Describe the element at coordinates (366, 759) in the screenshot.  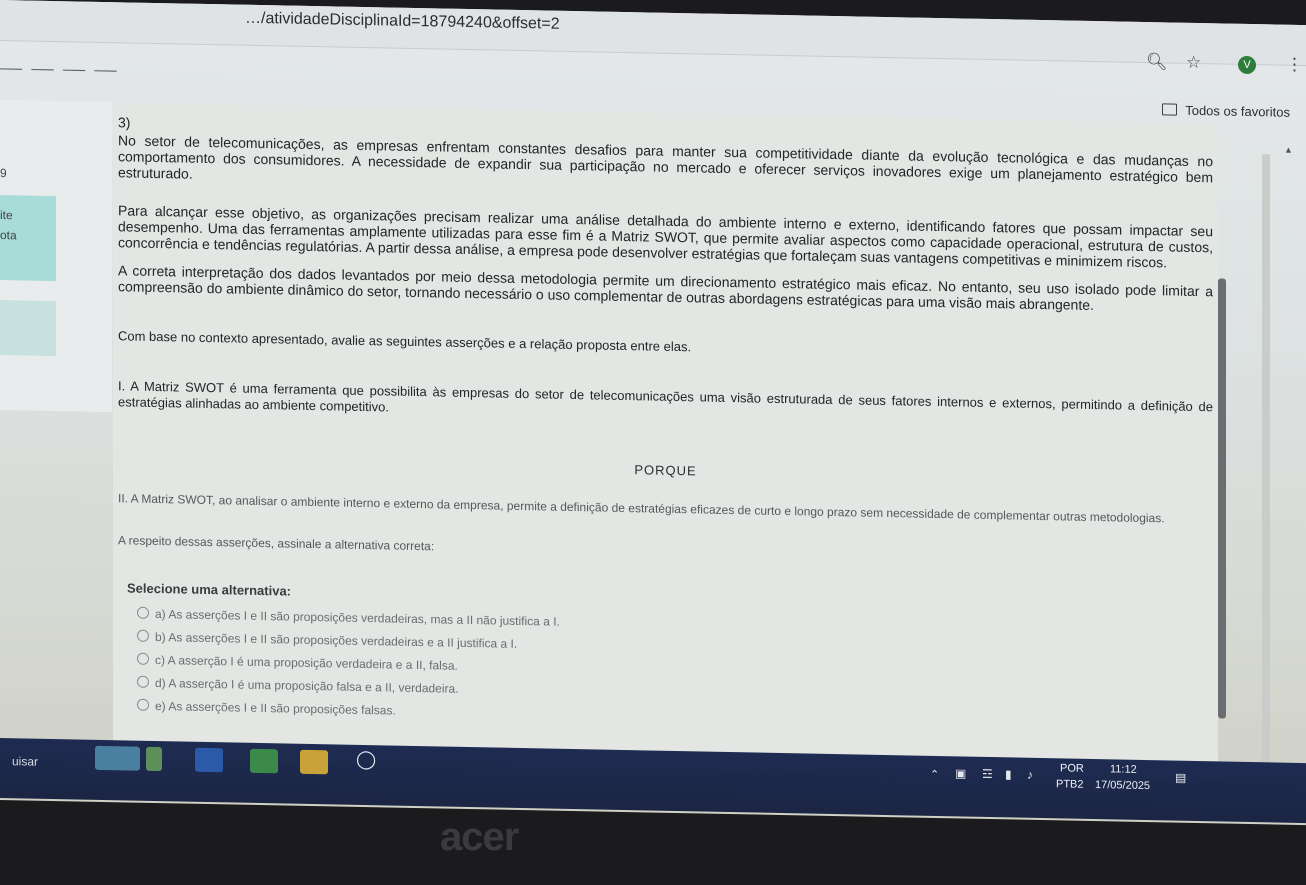
I see `app-circle-icon: ◯` at that location.